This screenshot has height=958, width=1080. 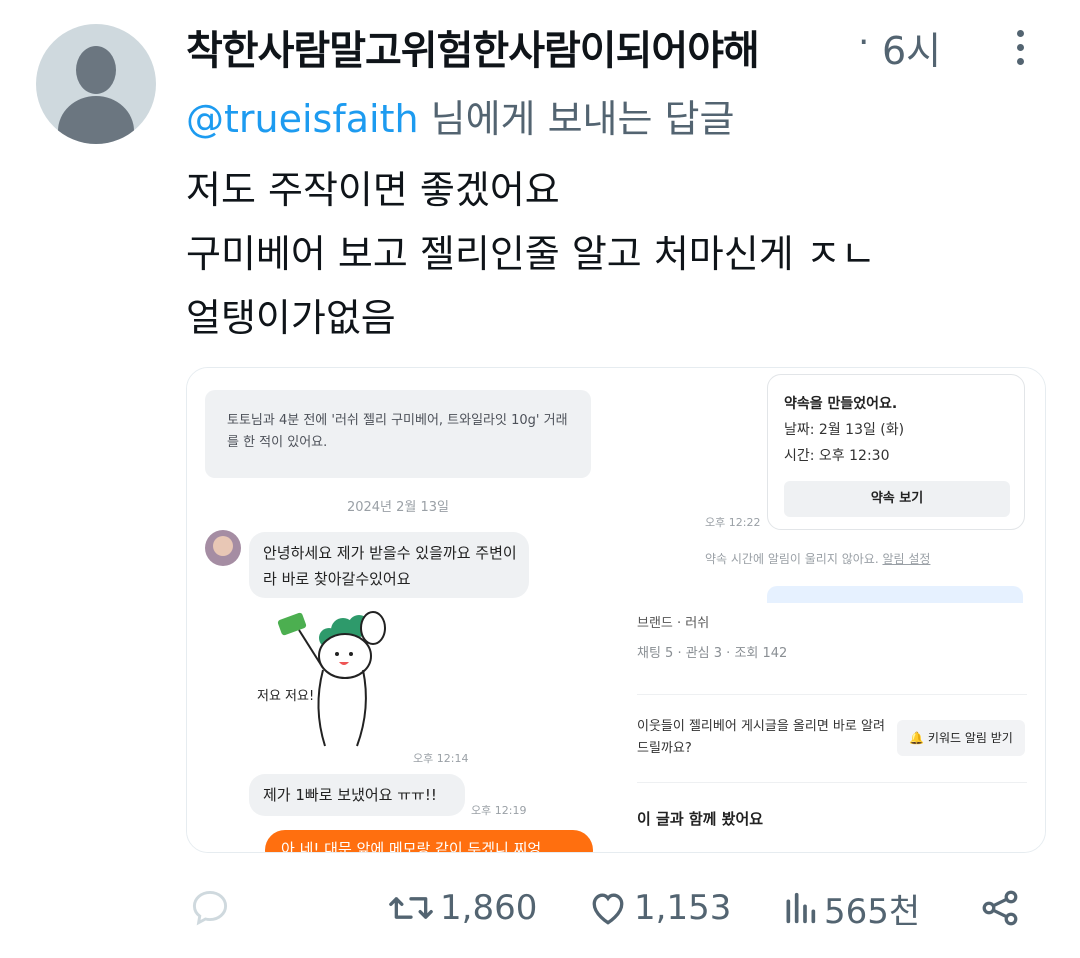 I want to click on notify-settings-link: 알림 설정, so click(x=906, y=559).